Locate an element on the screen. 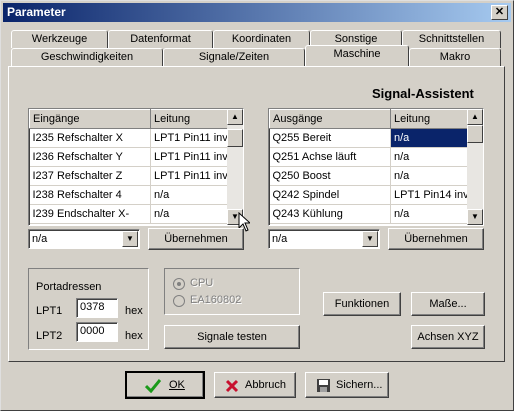  cancel-x-icon is located at coordinates (232, 386).